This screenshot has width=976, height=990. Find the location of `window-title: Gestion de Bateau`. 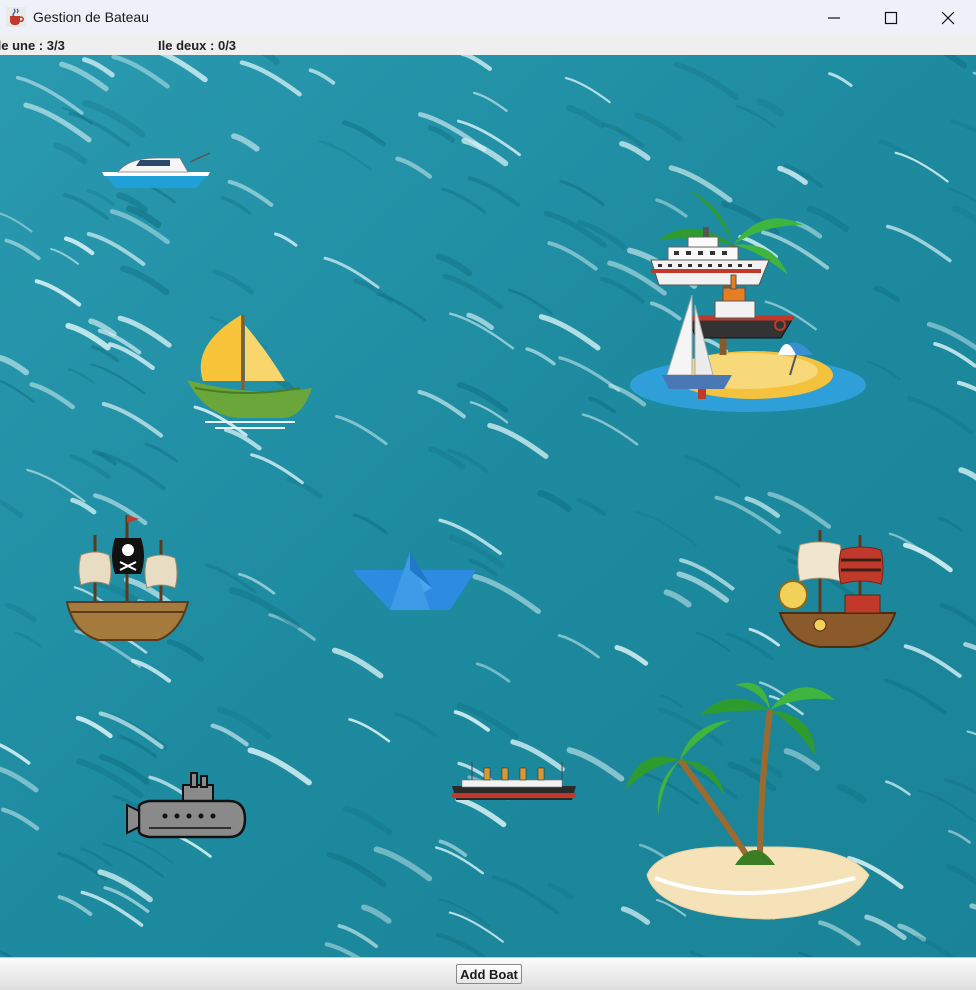

window-title: Gestion de Bateau is located at coordinates (91, 17).